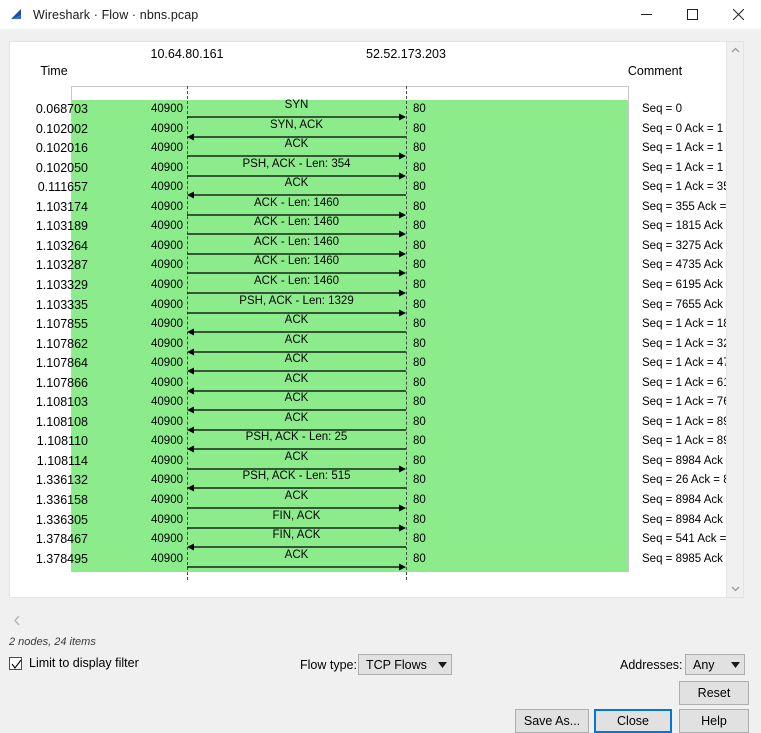 The width and height of the screenshot is (761, 733). Describe the element at coordinates (296, 105) in the screenshot. I see `row-message-label: SYN` at that location.